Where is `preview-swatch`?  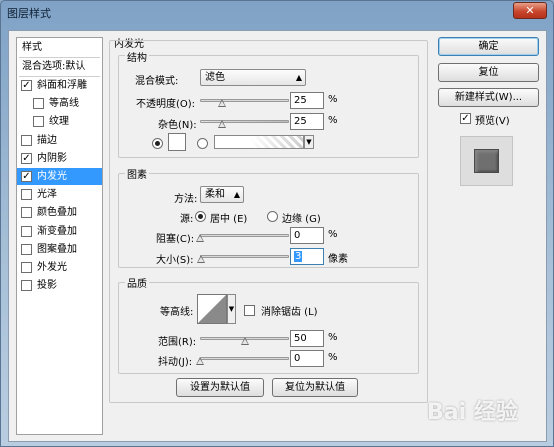 preview-swatch is located at coordinates (486, 161).